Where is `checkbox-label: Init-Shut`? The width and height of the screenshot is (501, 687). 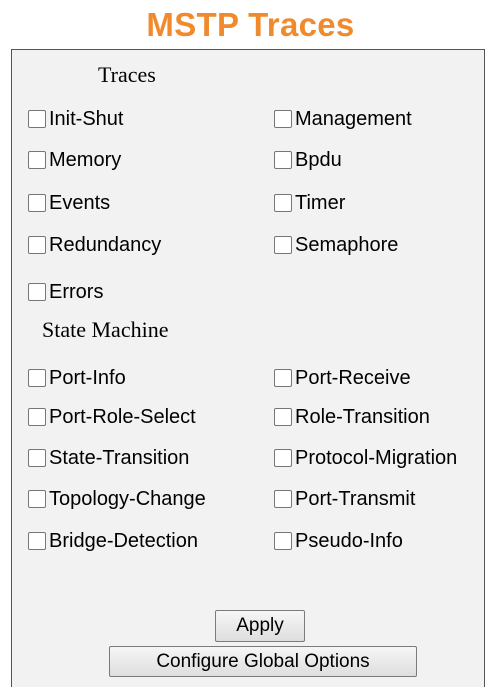 checkbox-label: Init-Shut is located at coordinates (86, 118).